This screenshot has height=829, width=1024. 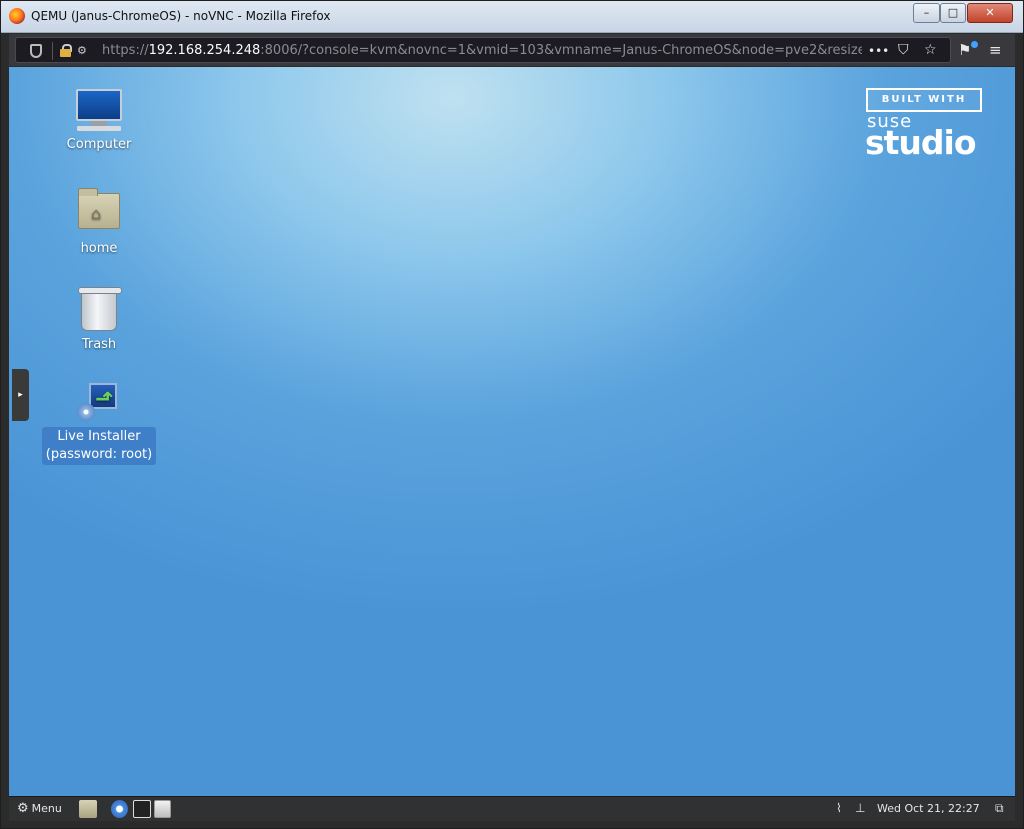 I want to click on clock: Wed Oct 21, 22:27, so click(x=928, y=808).